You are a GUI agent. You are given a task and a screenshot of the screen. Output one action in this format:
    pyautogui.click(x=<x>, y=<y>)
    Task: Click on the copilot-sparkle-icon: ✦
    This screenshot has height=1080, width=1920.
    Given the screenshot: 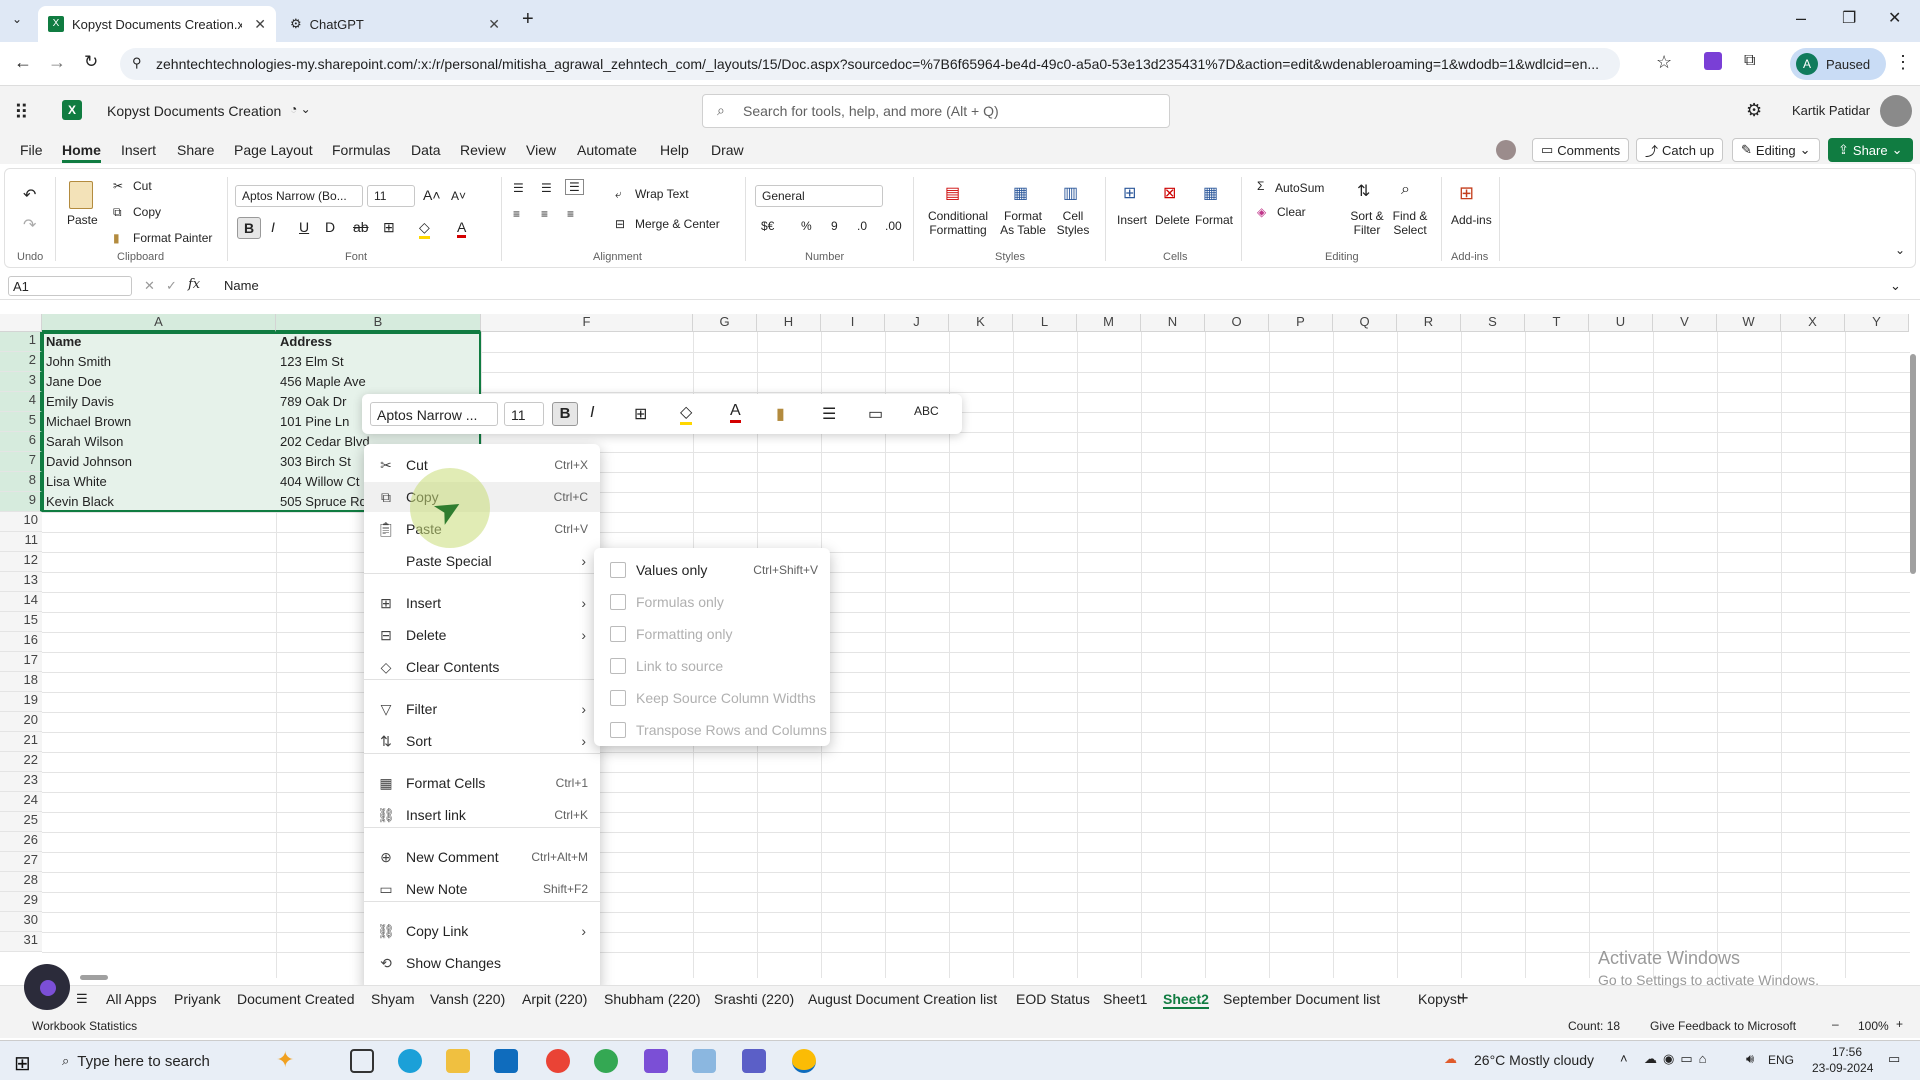 What is the action you would take?
    pyautogui.click(x=285, y=1060)
    